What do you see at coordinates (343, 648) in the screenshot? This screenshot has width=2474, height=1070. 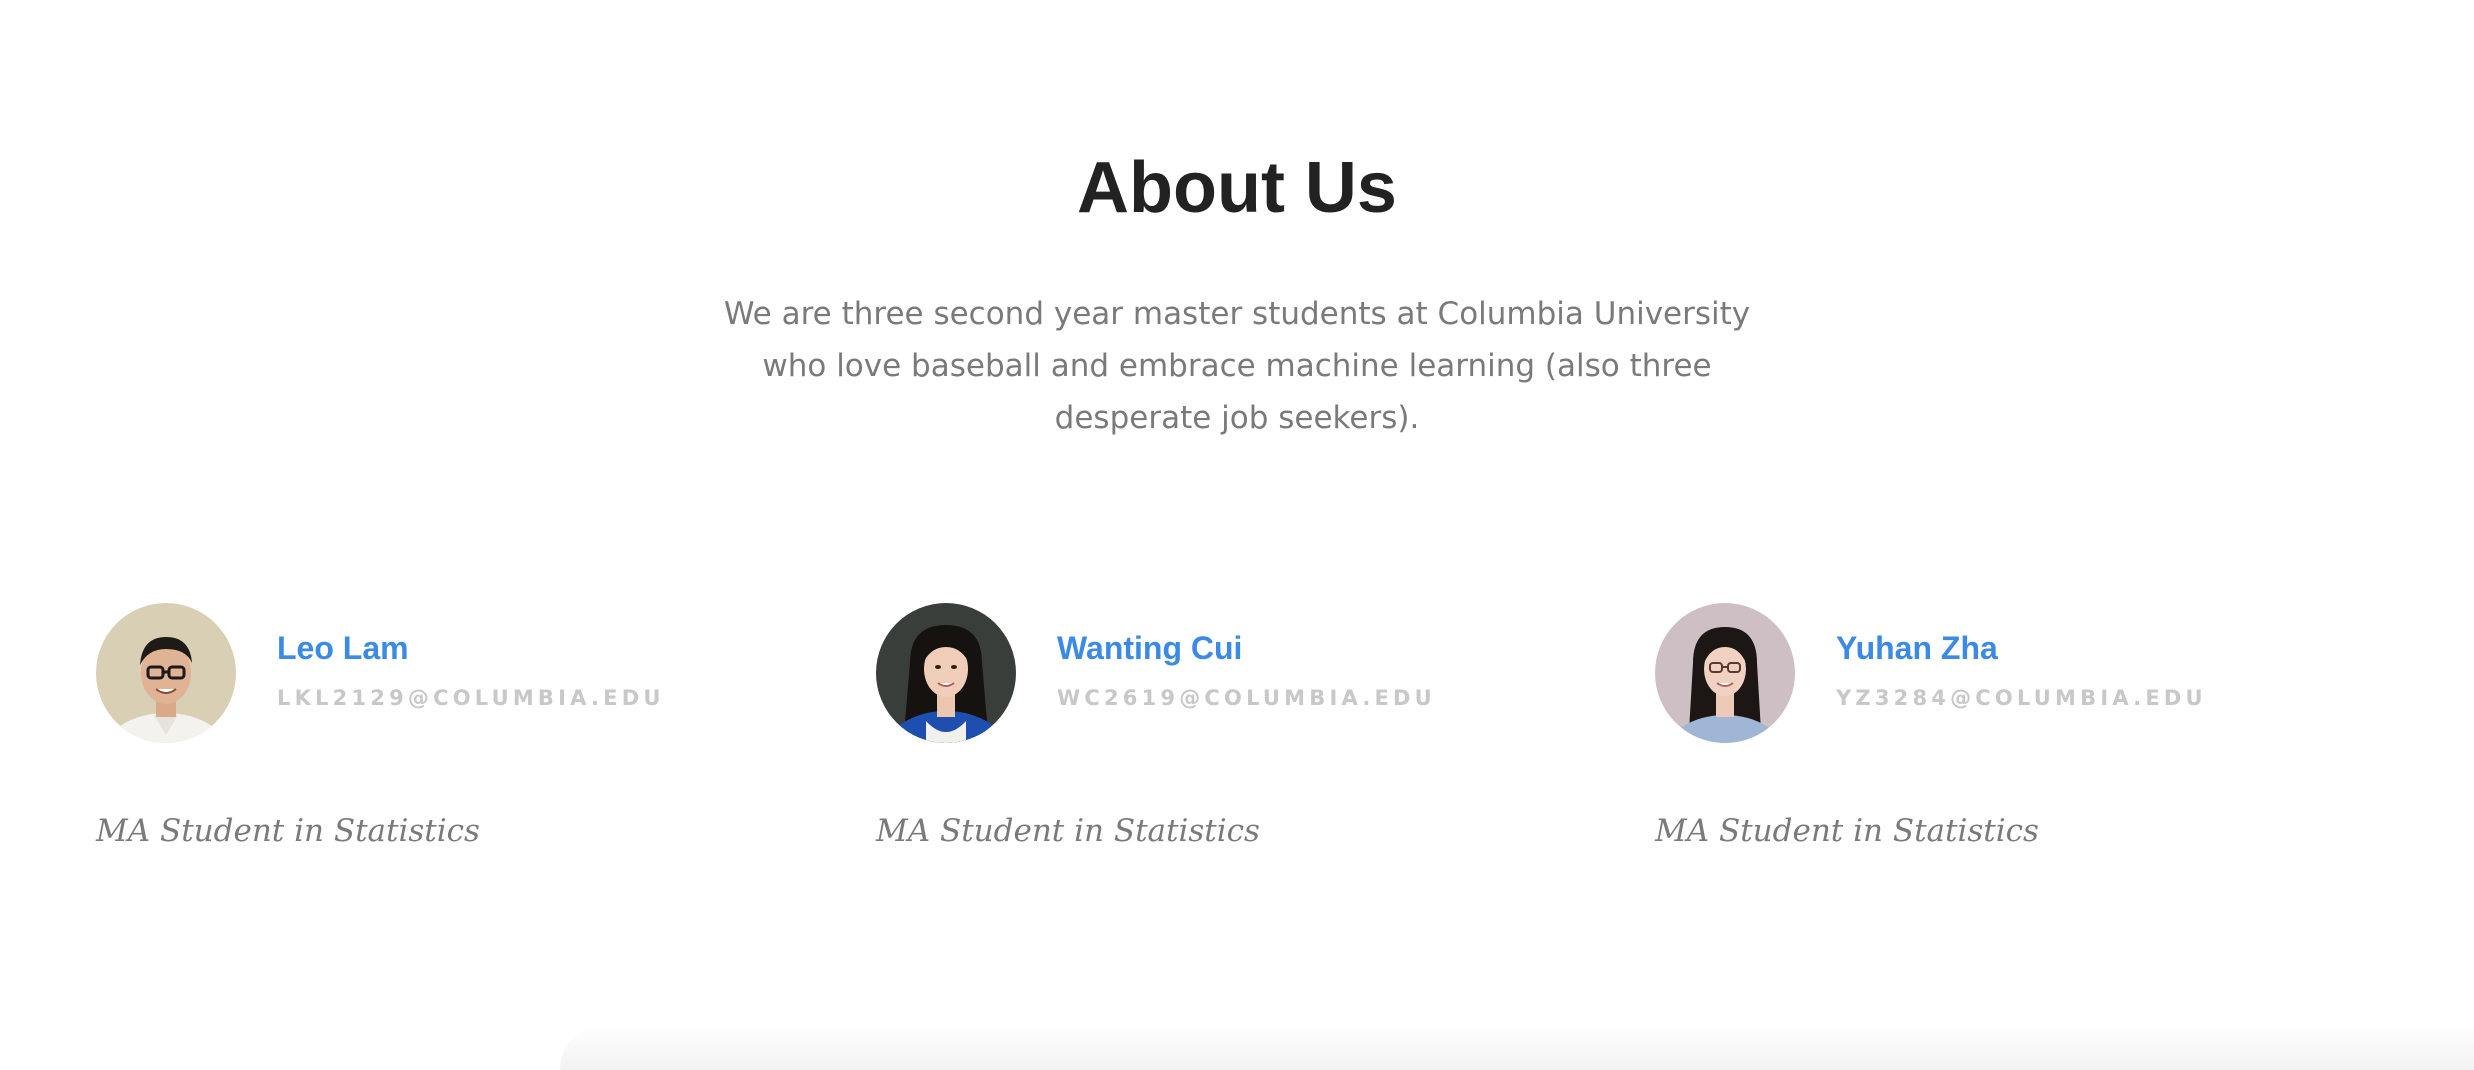 I see `member-name-link: Leo Lam` at bounding box center [343, 648].